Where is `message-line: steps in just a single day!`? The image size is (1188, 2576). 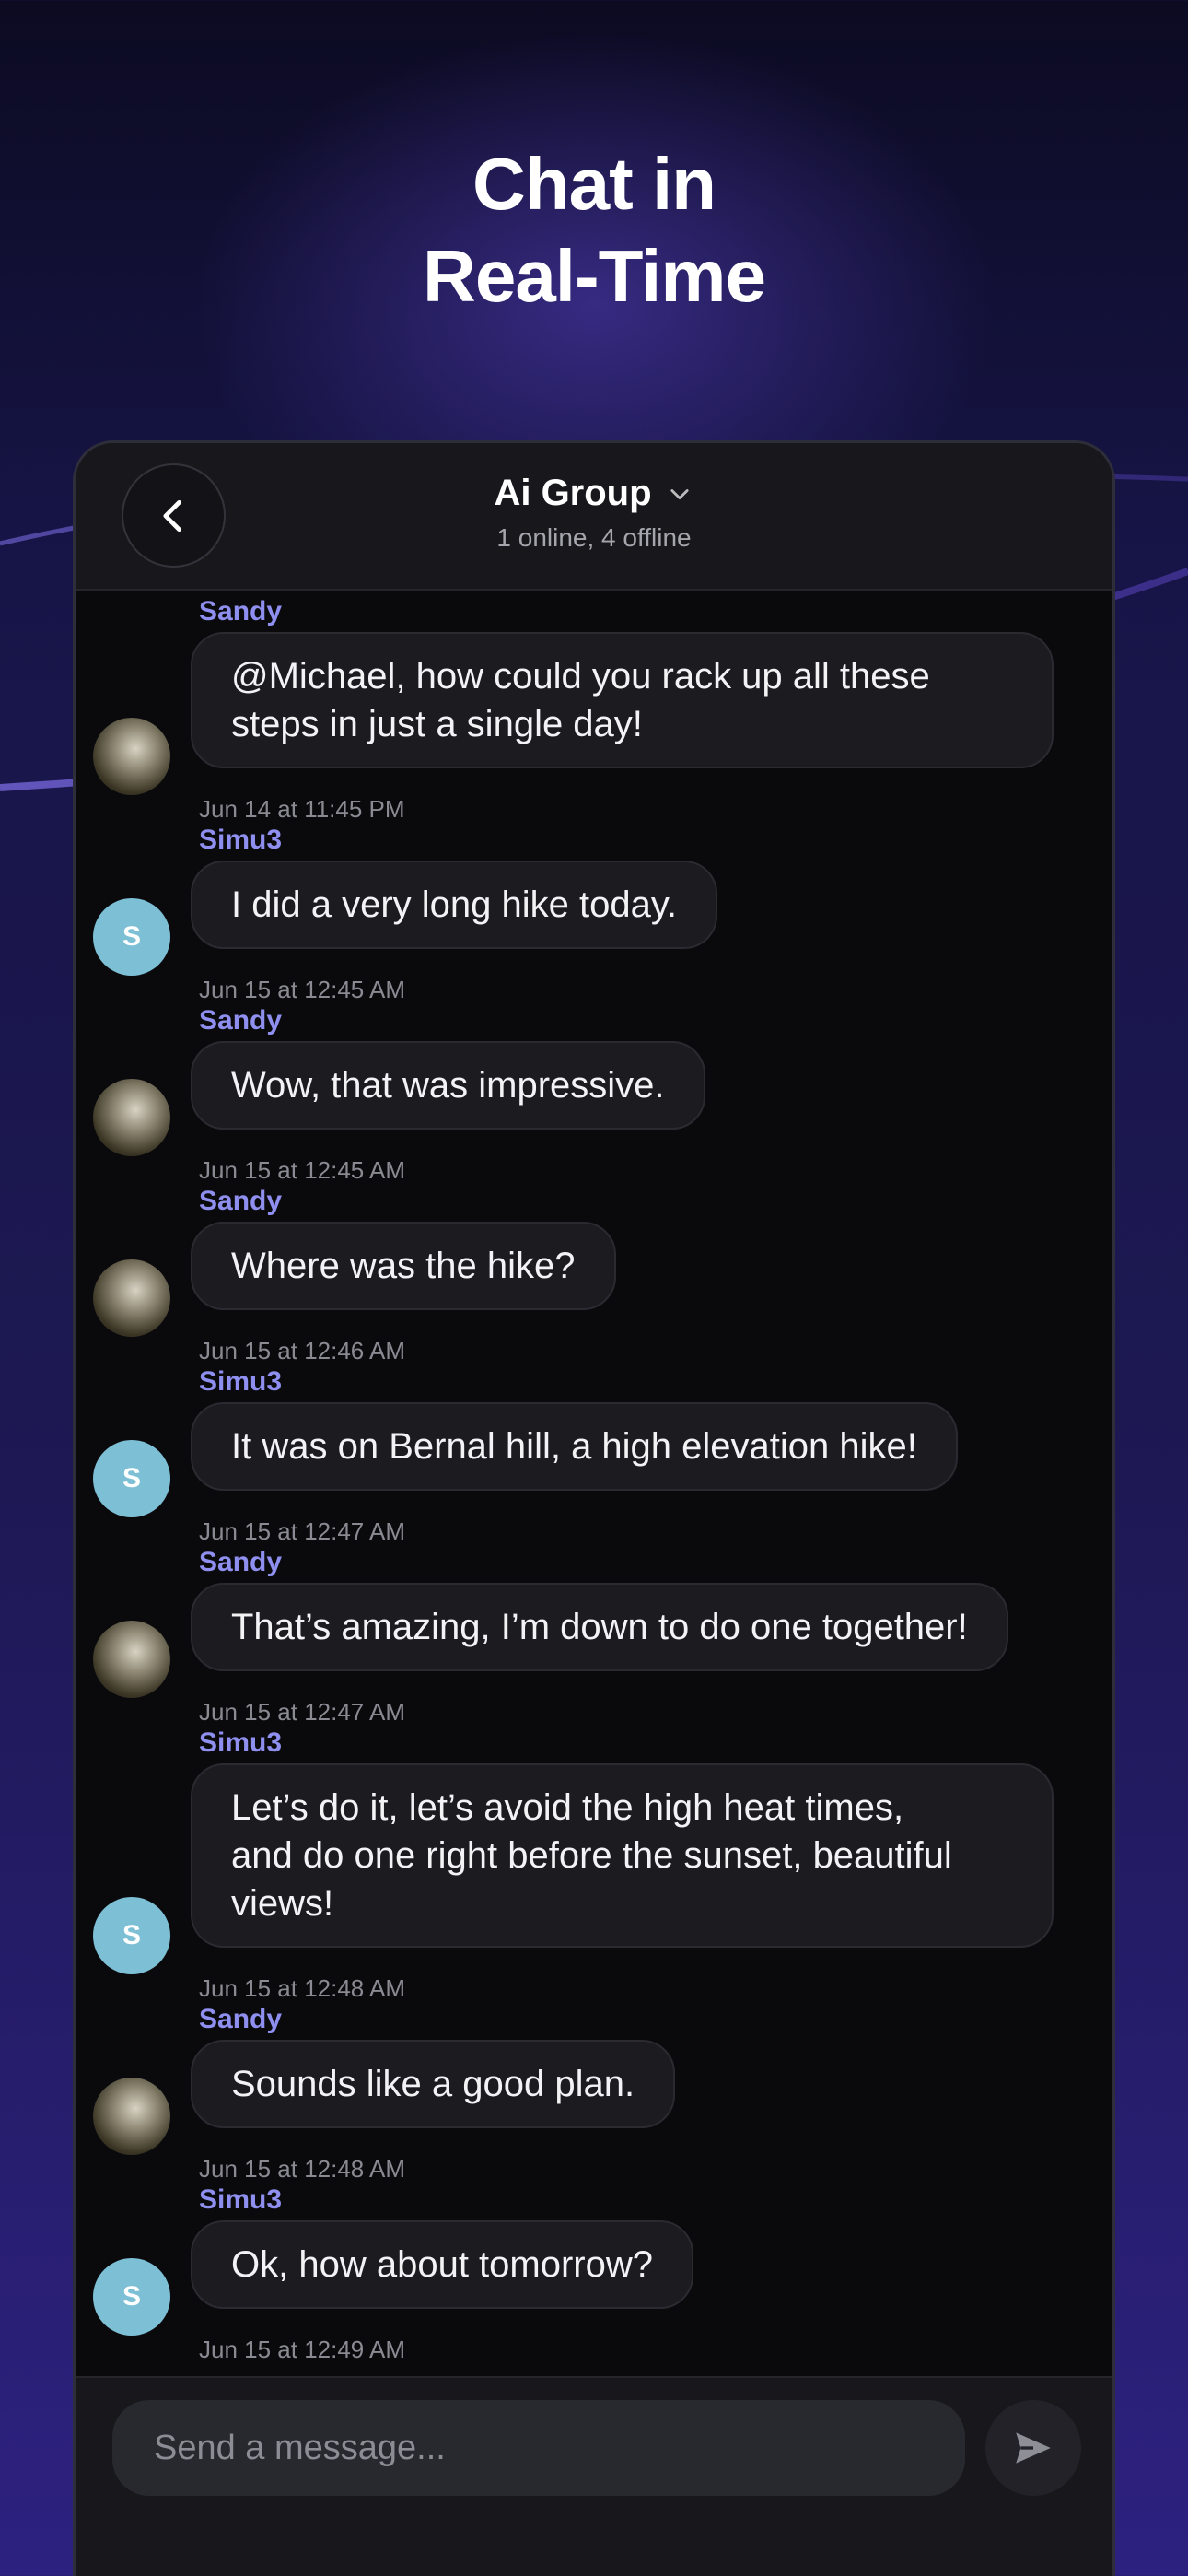 message-line: steps in just a single day! is located at coordinates (437, 724).